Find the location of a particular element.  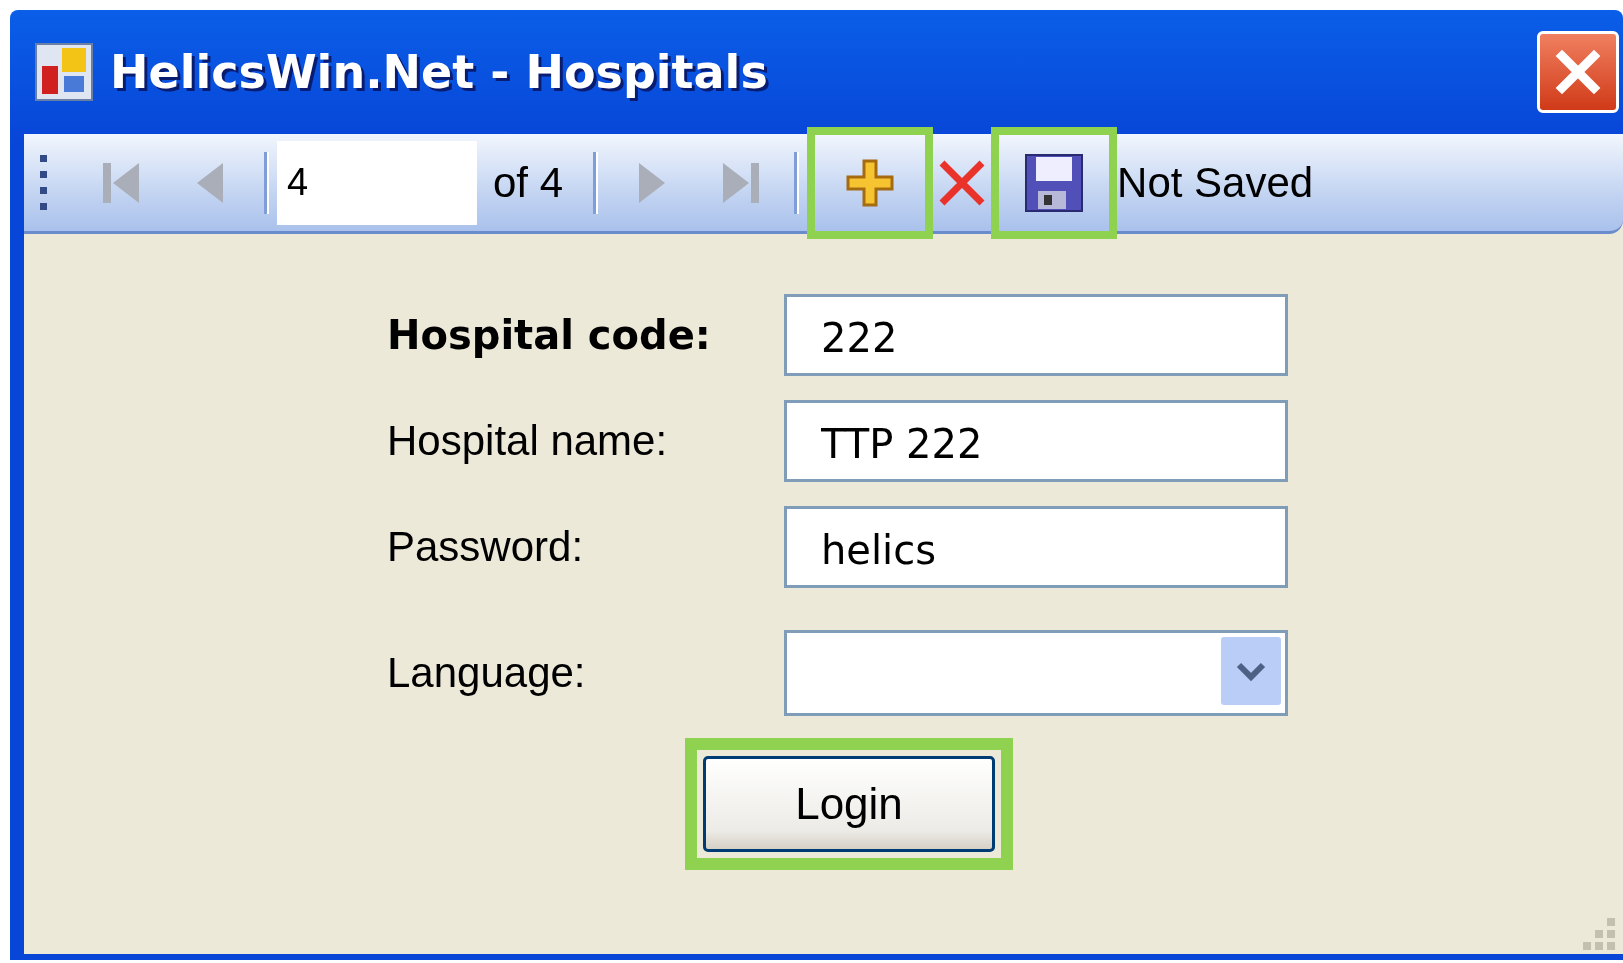

position-field: 4 is located at coordinates (377, 182).